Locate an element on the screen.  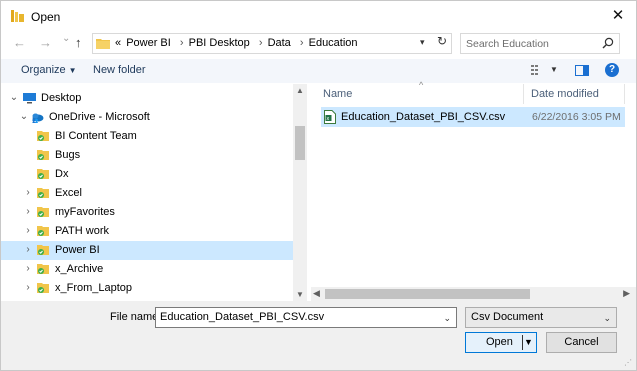
csv-file-icon: x is located at coordinates (330, 117).